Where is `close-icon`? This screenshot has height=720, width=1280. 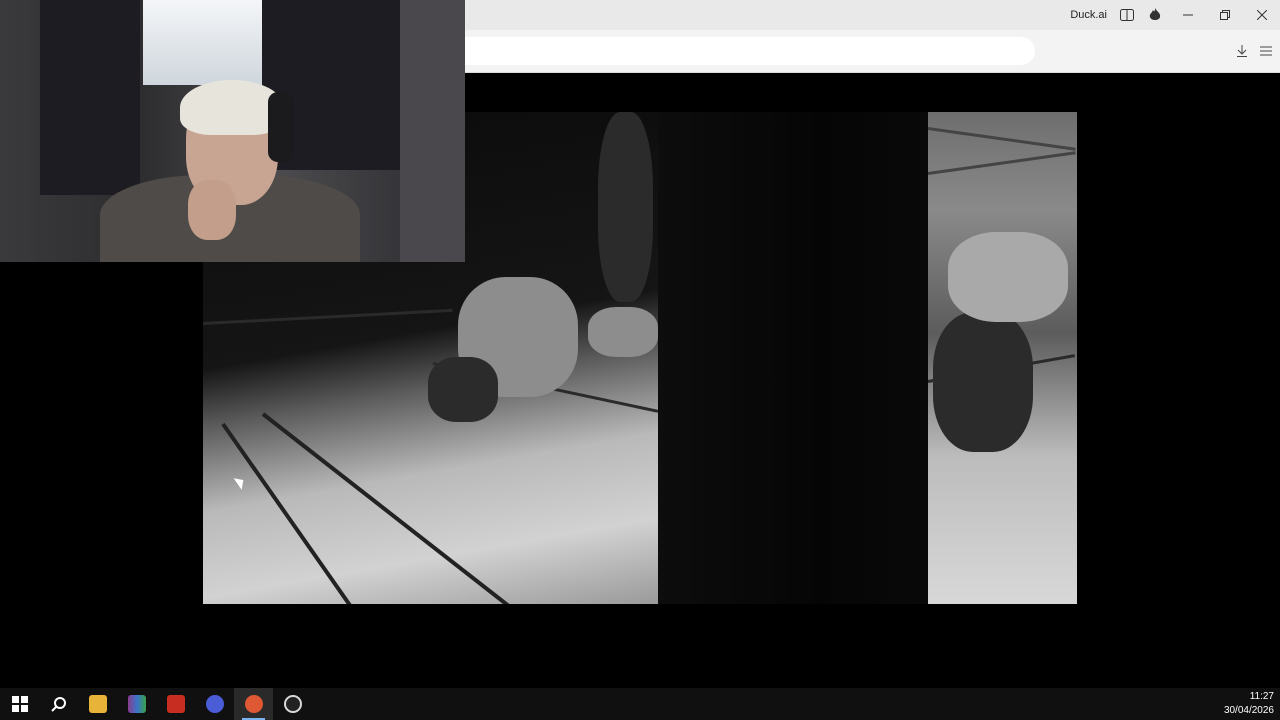
close-icon is located at coordinates (1261, 15).